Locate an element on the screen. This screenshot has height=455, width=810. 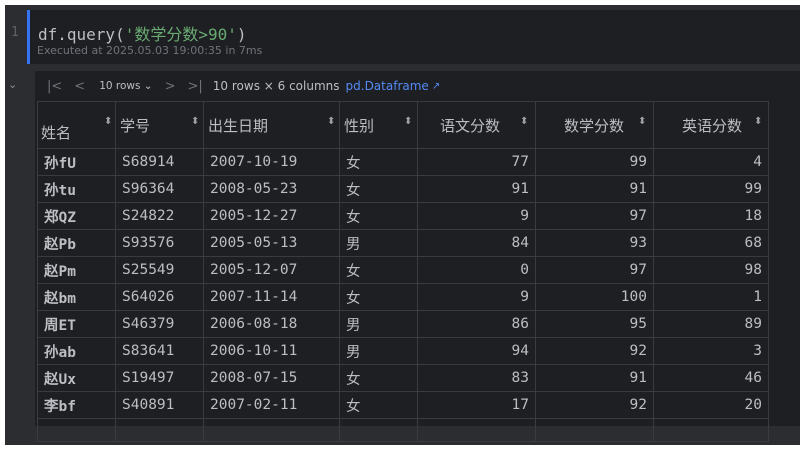
cell-english-score: 18 is located at coordinates (711, 216).